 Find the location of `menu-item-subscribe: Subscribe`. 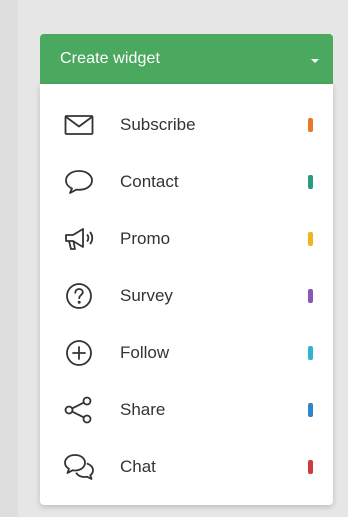

menu-item-subscribe: Subscribe is located at coordinates (186, 124).